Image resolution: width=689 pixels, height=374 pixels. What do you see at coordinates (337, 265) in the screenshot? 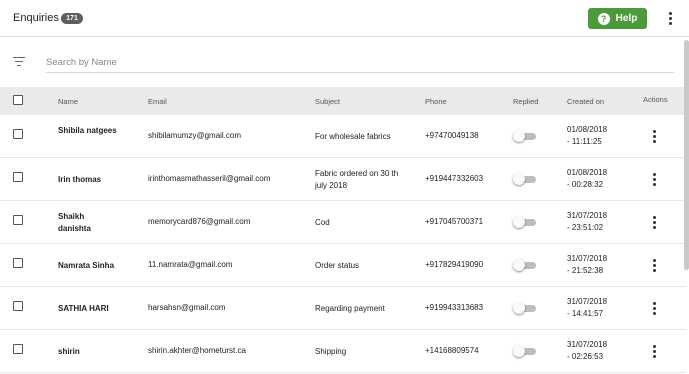
I see `row-subject: Order status` at bounding box center [337, 265].